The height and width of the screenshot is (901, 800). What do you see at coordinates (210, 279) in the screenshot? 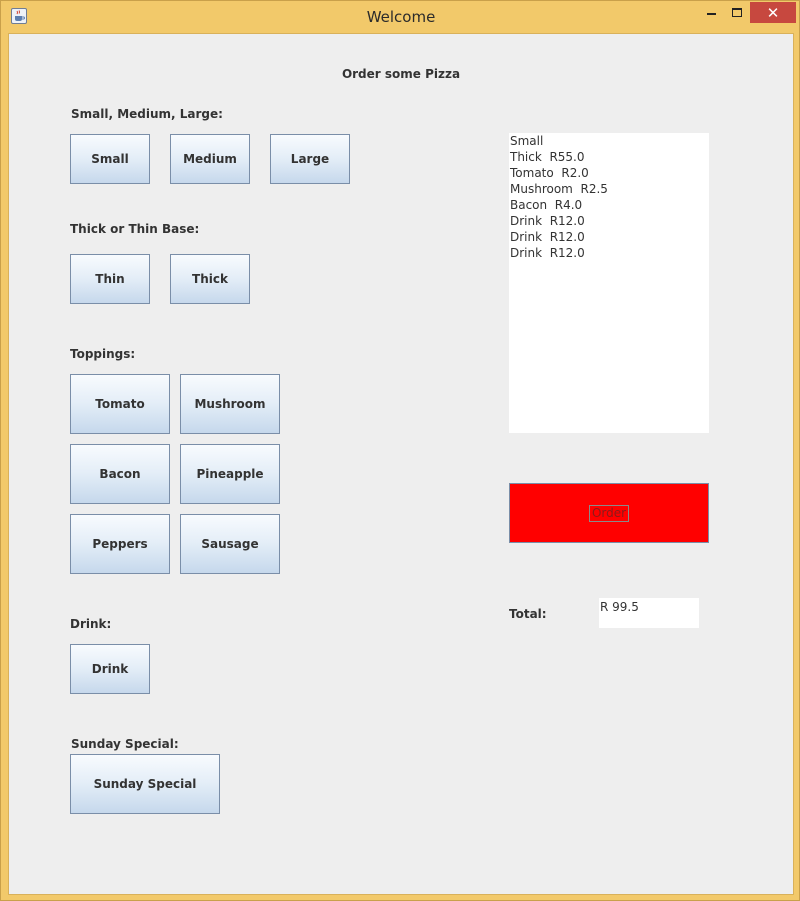
I see `thick-button: Thick` at bounding box center [210, 279].